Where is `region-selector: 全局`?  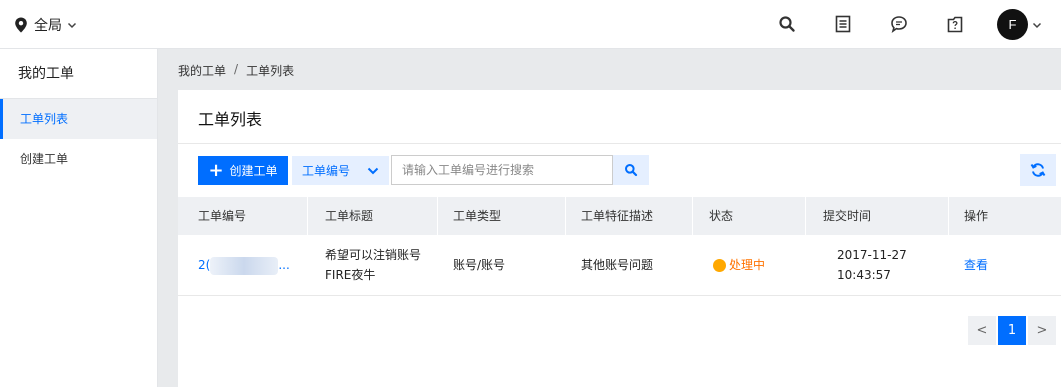 region-selector: 全局 is located at coordinates (45, 25).